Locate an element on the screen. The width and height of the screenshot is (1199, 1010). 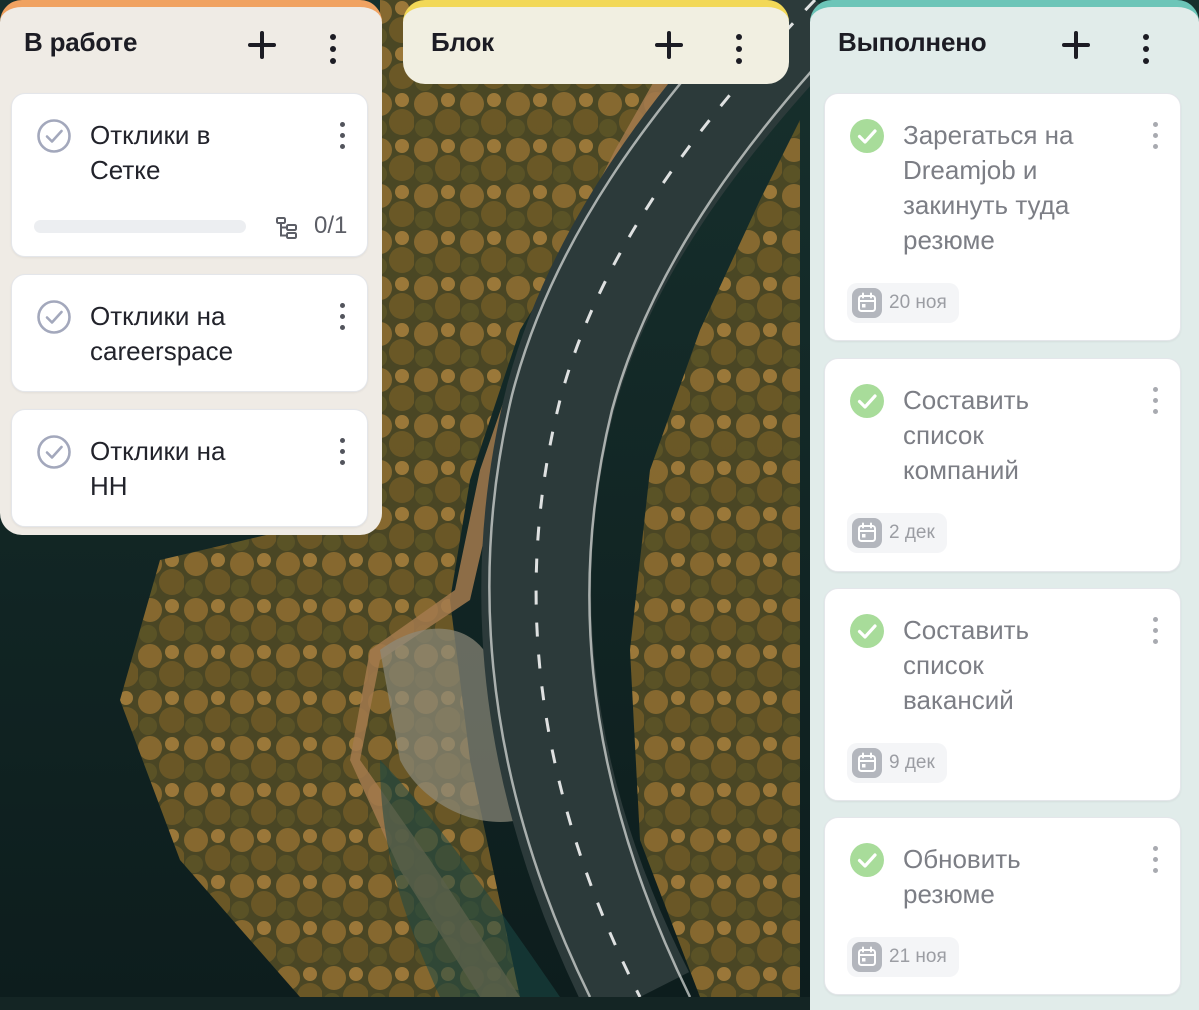
column-header: В работе is located at coordinates (191, 45).